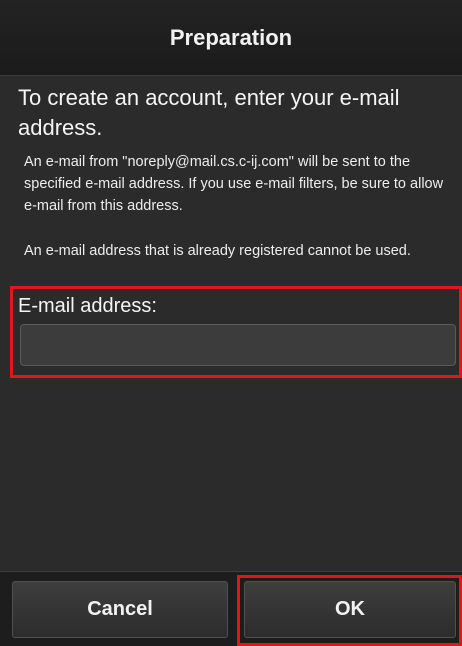 The width and height of the screenshot is (462, 646). I want to click on cancel-button: Cancel, so click(120, 609).